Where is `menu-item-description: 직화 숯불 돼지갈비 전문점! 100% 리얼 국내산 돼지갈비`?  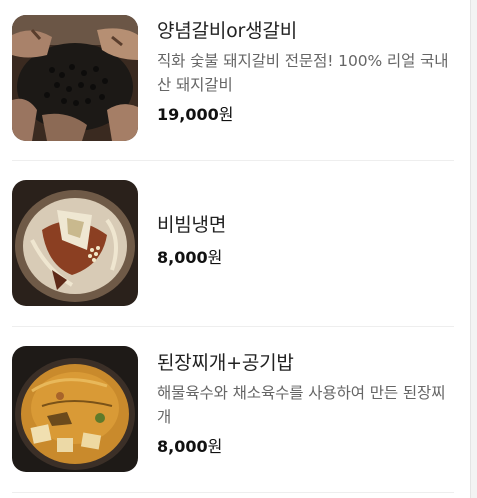
menu-item-description: 직화 숯불 돼지갈비 전문점! 100% 리얼 국내산 돼지갈비 is located at coordinates (303, 73).